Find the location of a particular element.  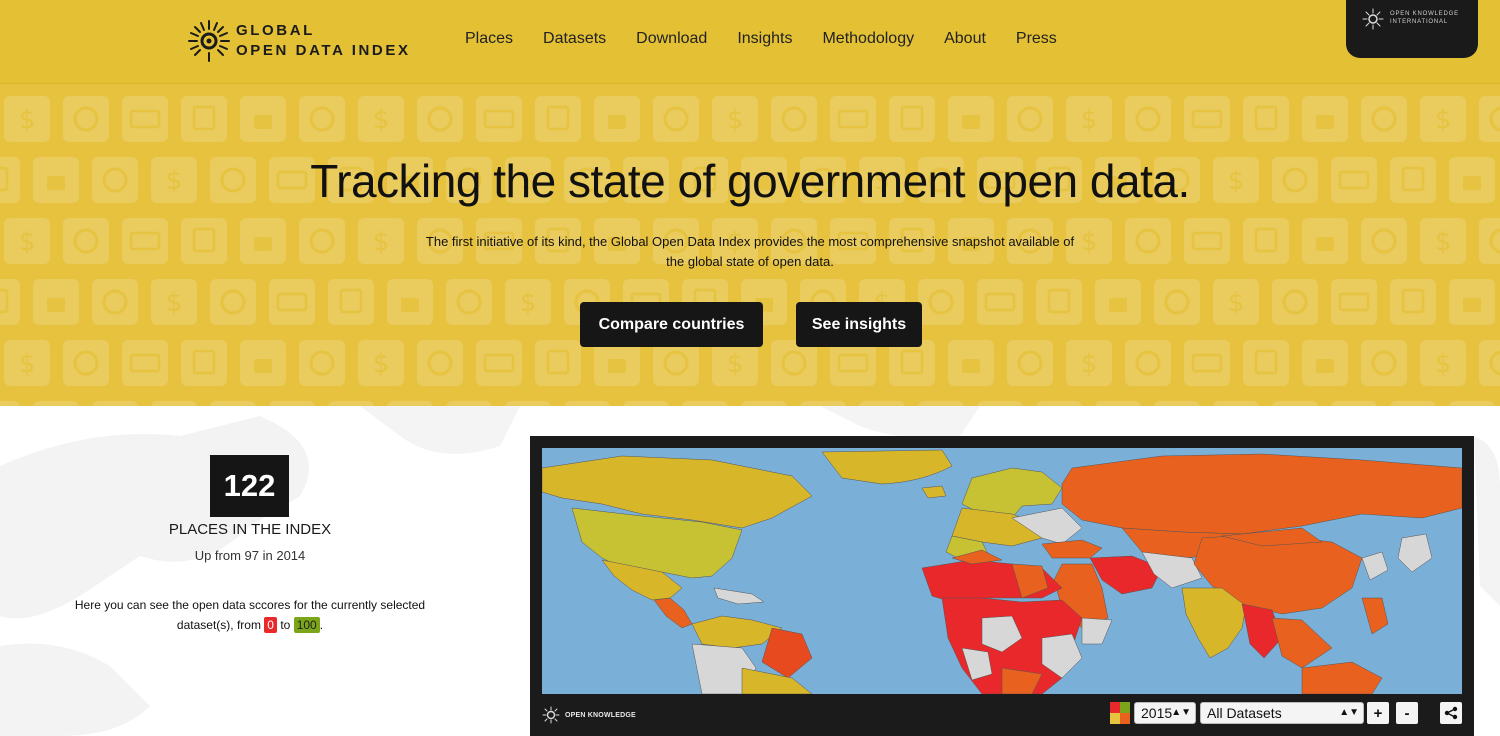

zoom-out-button: - is located at coordinates (1407, 713).